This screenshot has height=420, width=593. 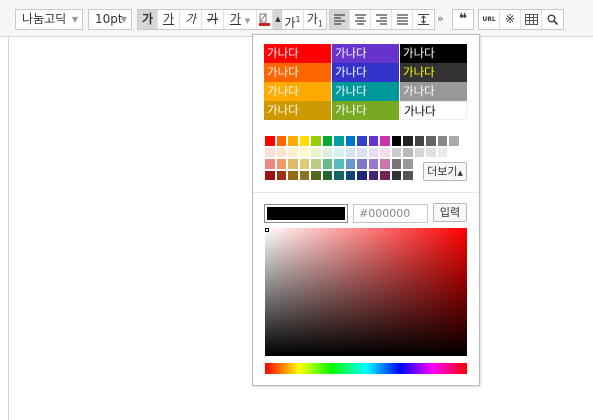 What do you see at coordinates (489, 19) in the screenshot?
I see `link-button: URL` at bounding box center [489, 19].